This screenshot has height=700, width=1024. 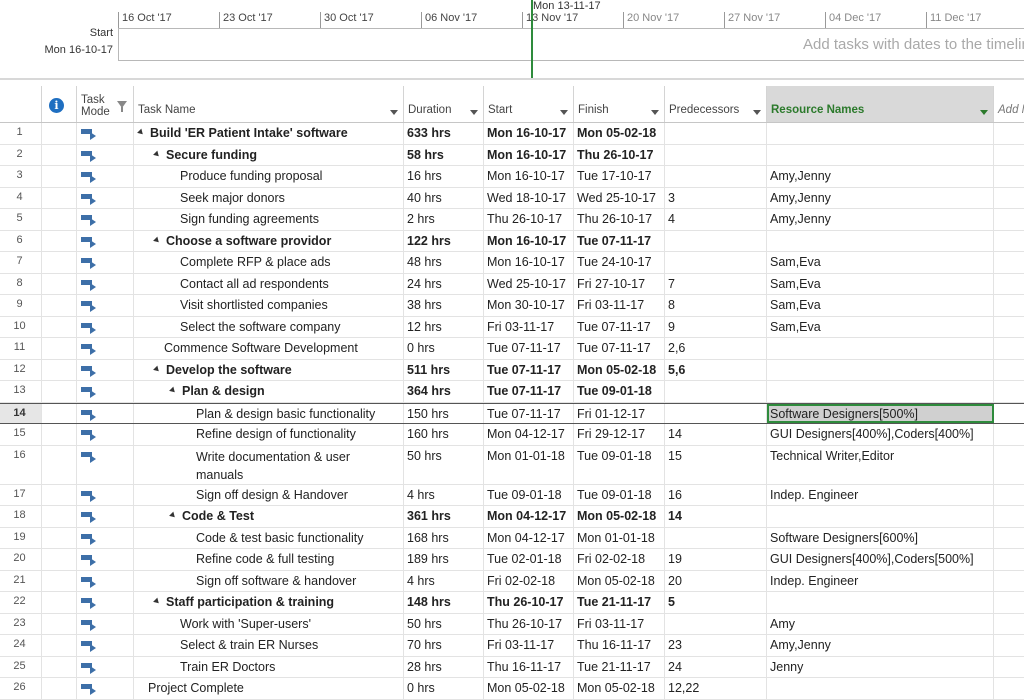 I want to click on finish-cell: Mon 05-02-18, so click(x=619, y=133).